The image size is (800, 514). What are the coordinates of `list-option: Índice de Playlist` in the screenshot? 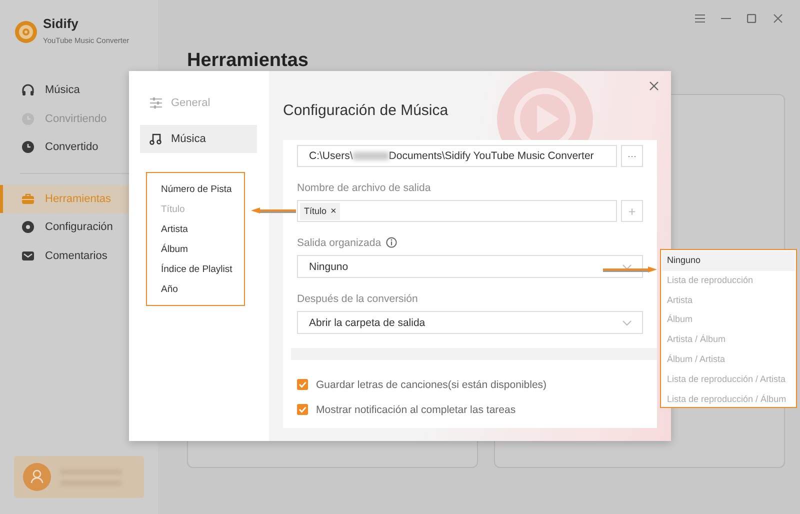 It's located at (202, 270).